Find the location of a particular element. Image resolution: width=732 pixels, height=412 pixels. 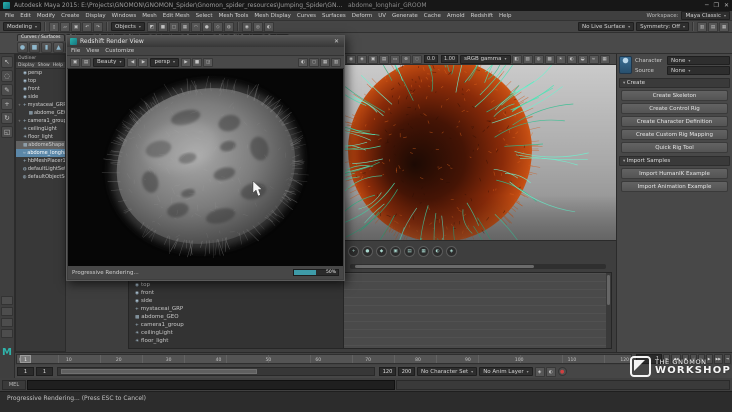

isolate-select-icon: ◧ is located at coordinates (516, 59).